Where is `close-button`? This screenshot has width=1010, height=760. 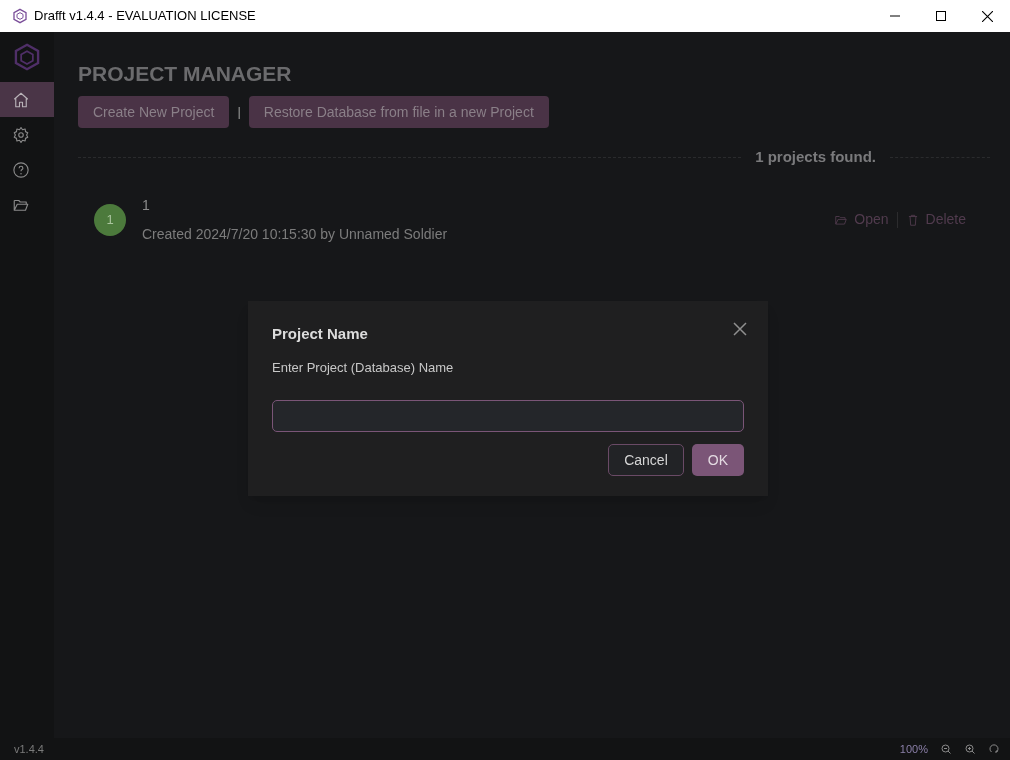 close-button is located at coordinates (740, 329).